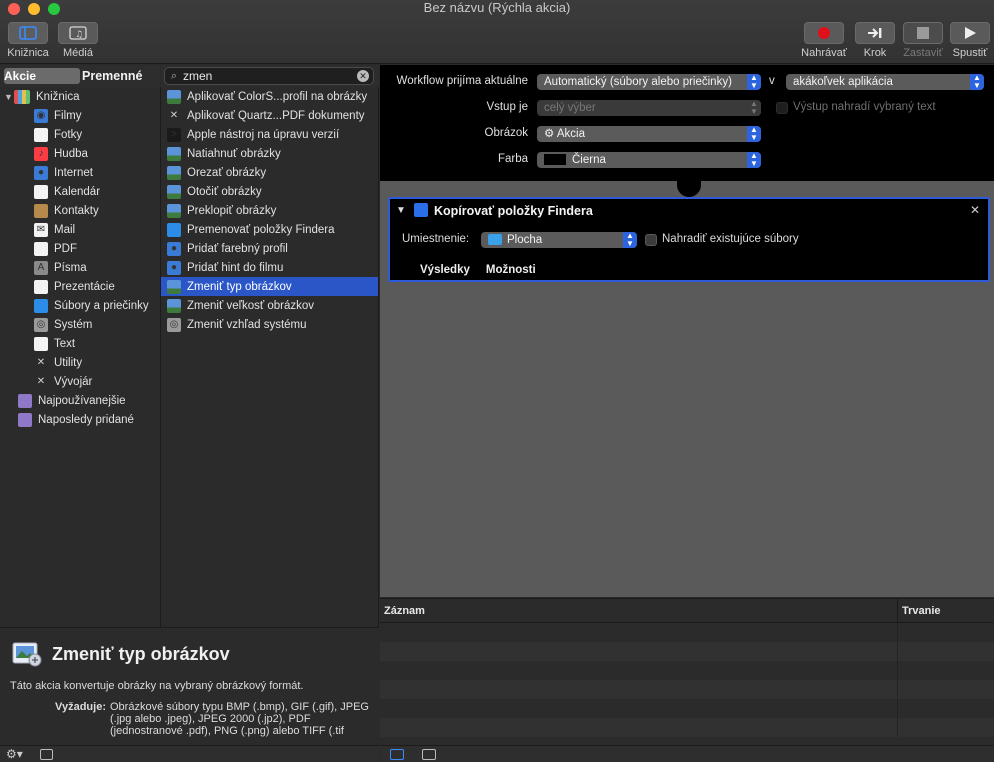  I want to click on results-tab: Výsledky, so click(445, 270).